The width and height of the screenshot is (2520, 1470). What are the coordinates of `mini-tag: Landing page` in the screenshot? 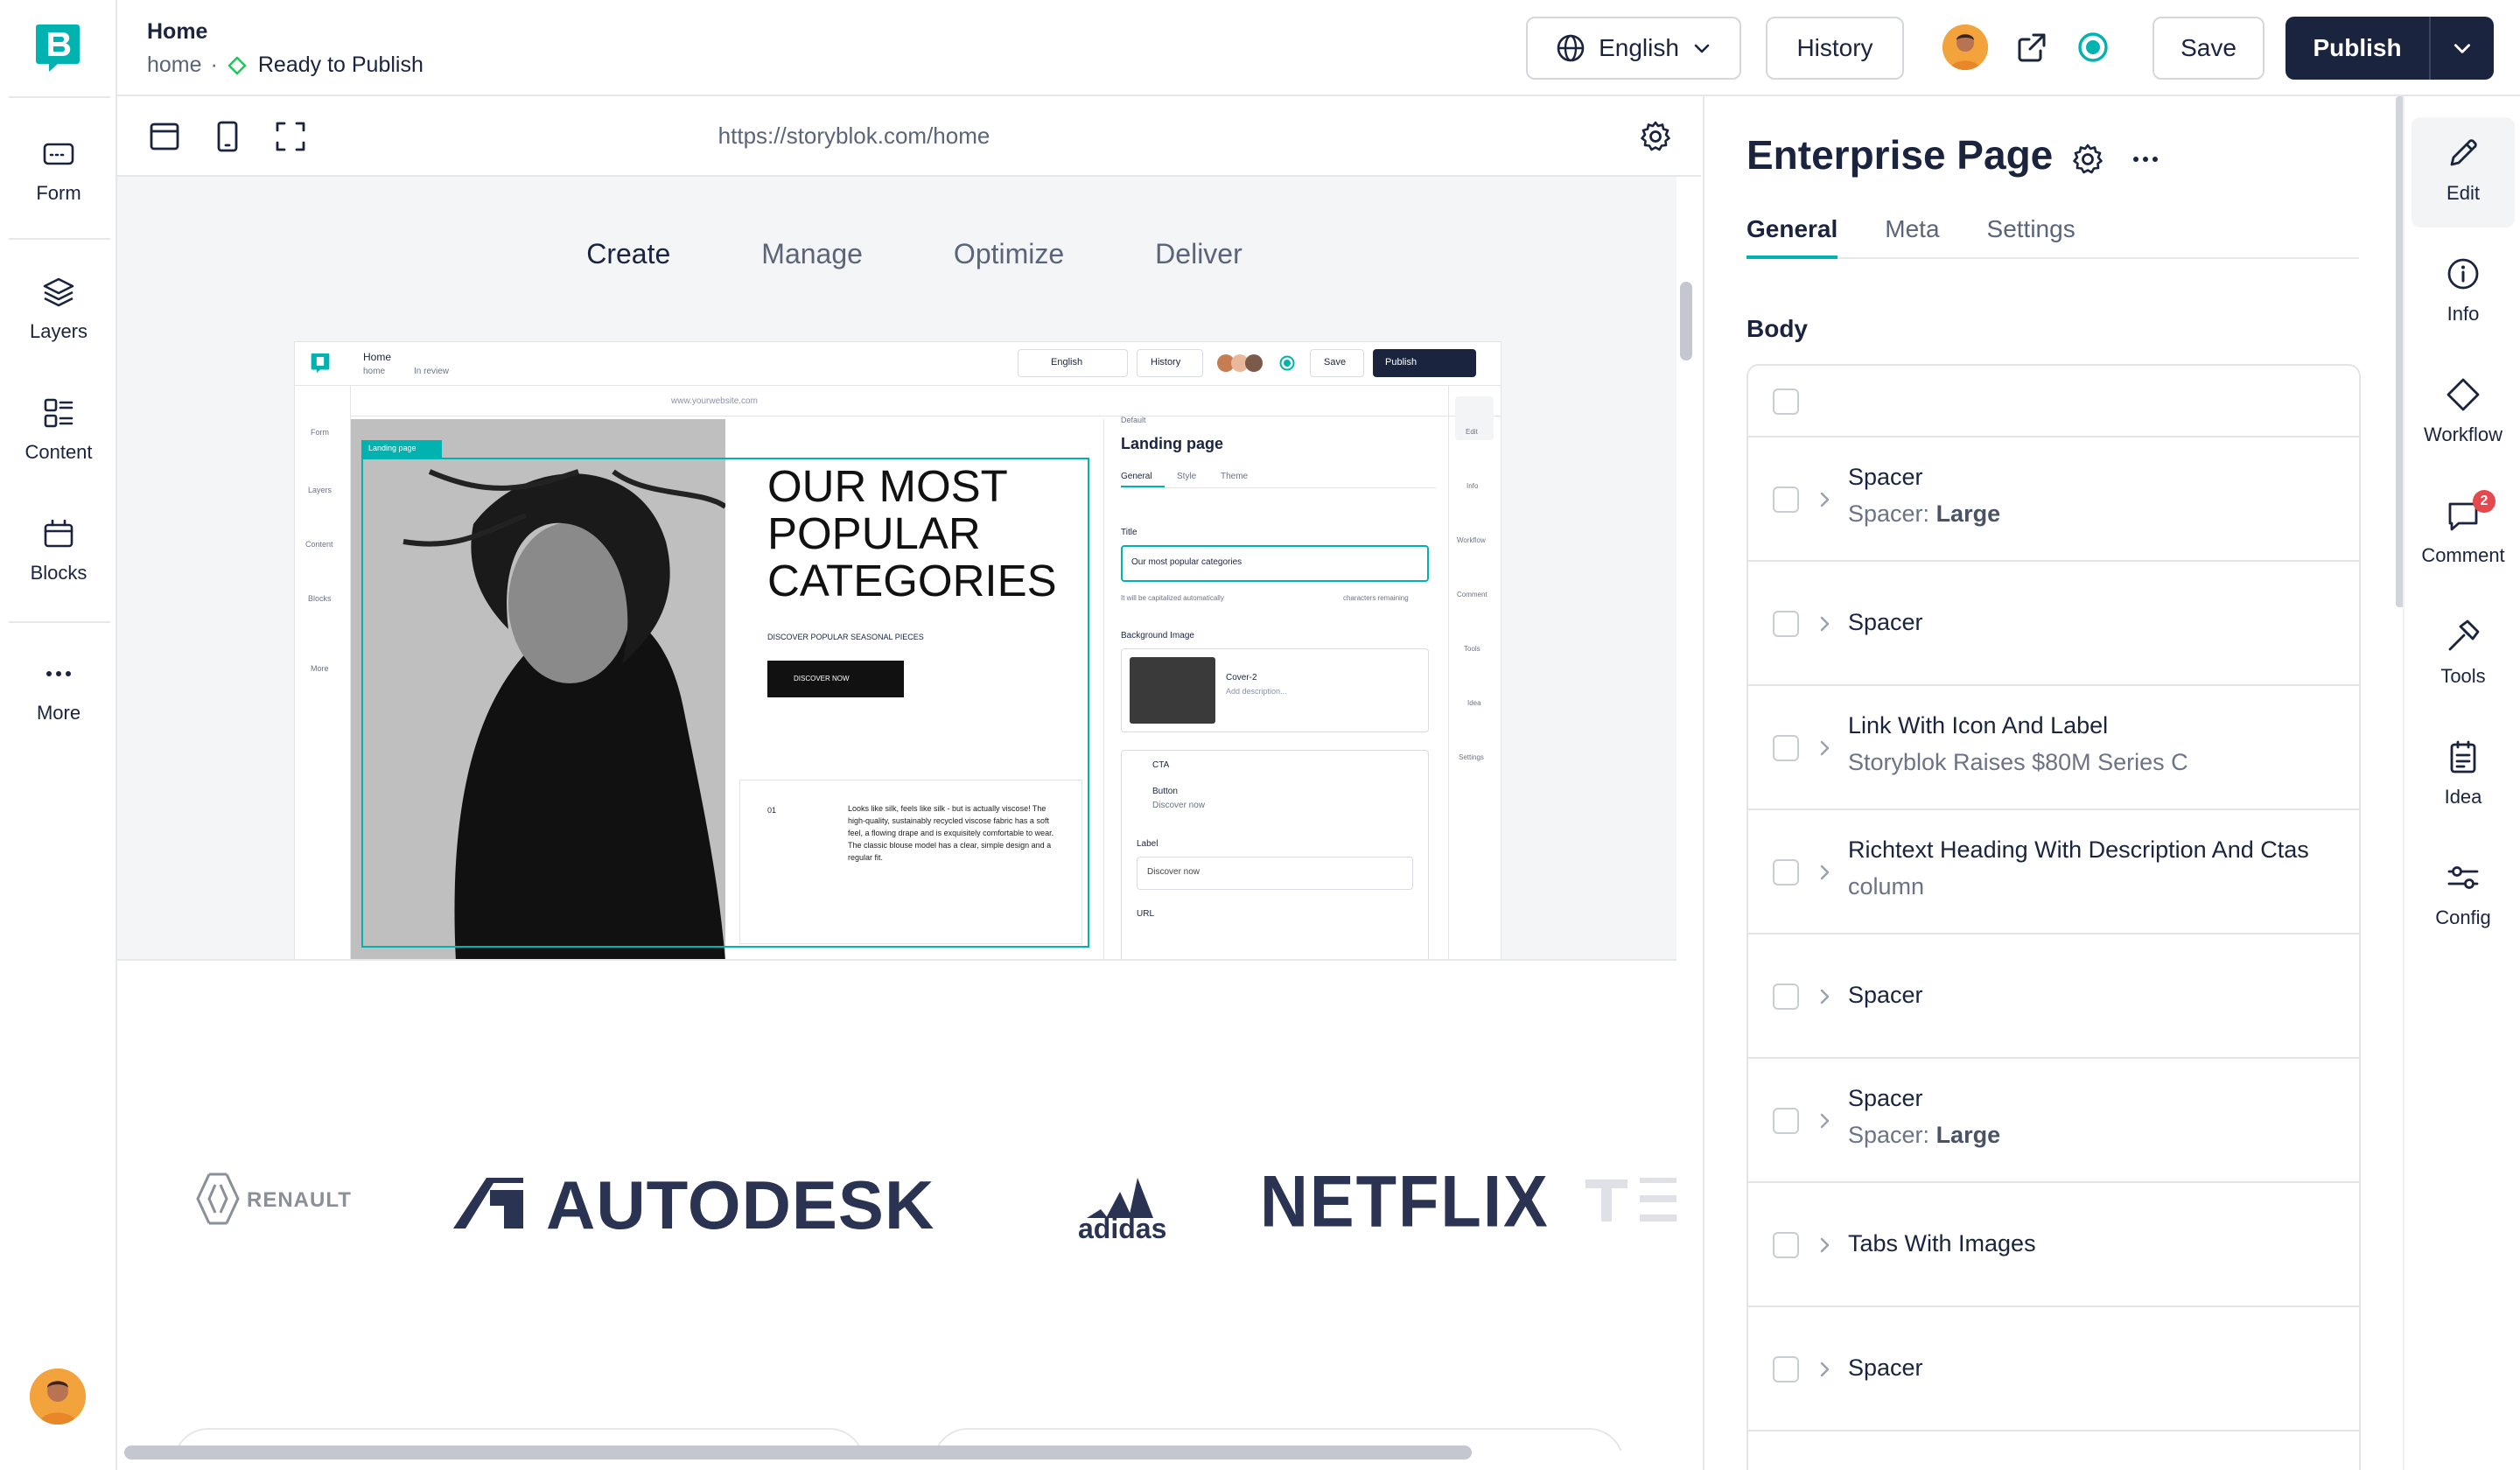 It's located at (392, 448).